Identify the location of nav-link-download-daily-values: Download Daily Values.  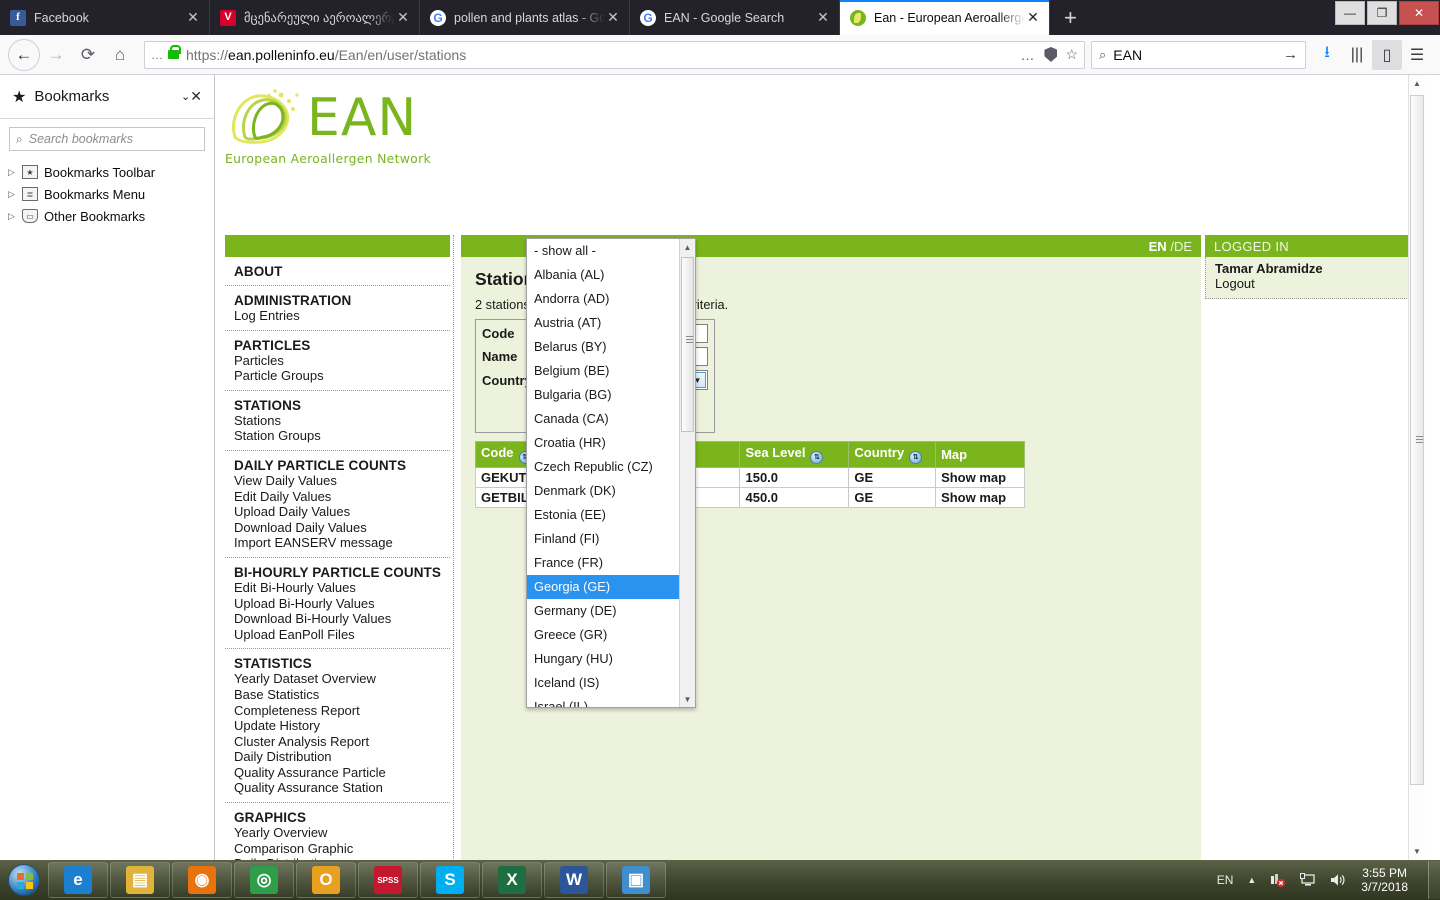
(342, 528).